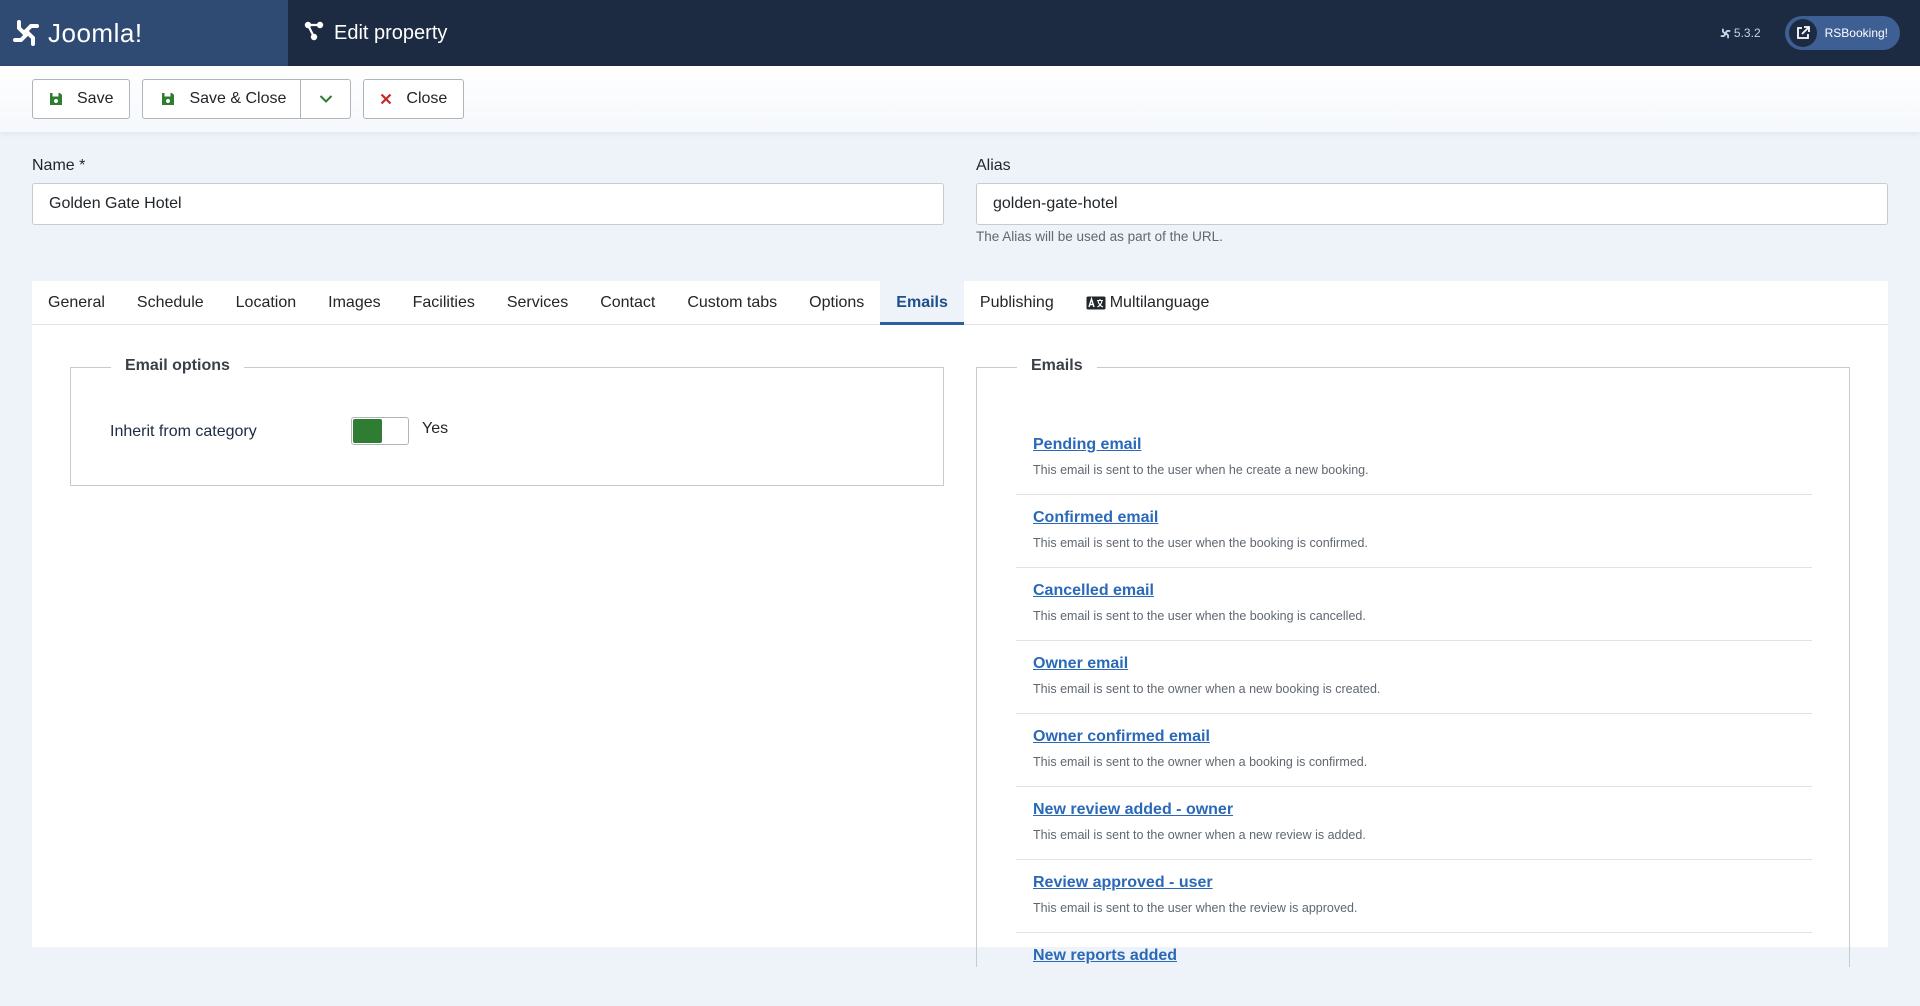  What do you see at coordinates (836, 302) in the screenshot?
I see `tab-options: Options` at bounding box center [836, 302].